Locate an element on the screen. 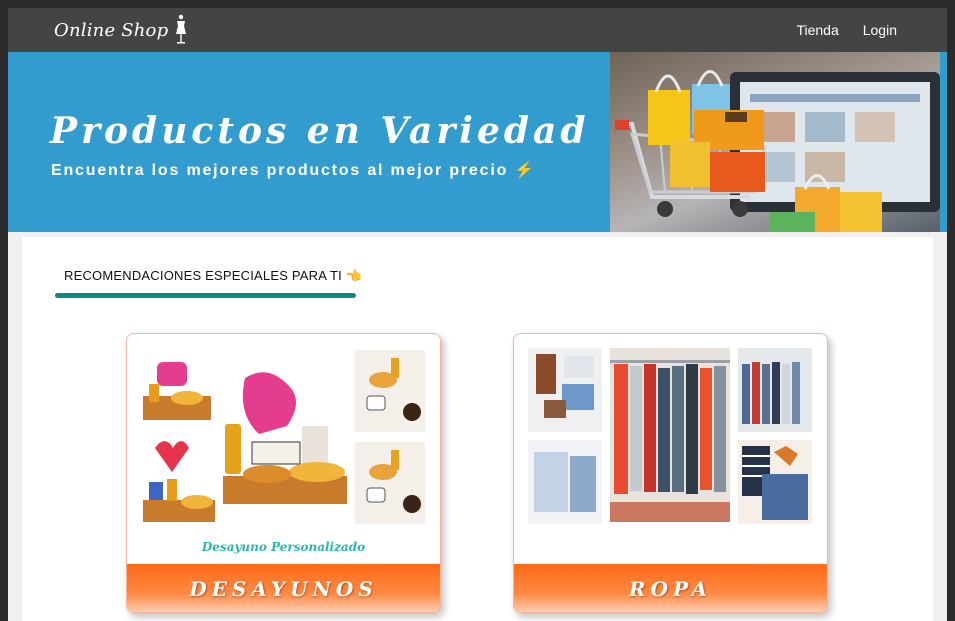 The image size is (955, 621). category-card-ropa: ROPA is located at coordinates (670, 473).